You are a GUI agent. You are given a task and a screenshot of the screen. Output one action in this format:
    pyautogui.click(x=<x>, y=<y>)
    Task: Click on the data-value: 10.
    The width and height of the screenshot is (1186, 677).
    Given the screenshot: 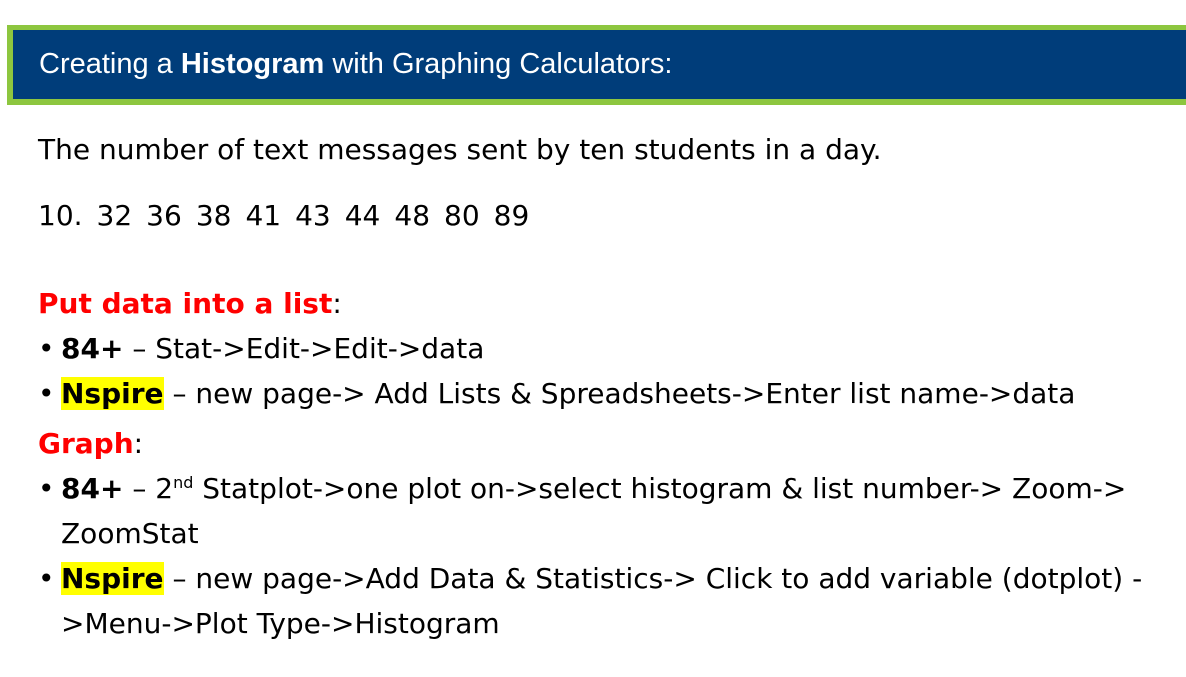 What is the action you would take?
    pyautogui.click(x=60, y=215)
    